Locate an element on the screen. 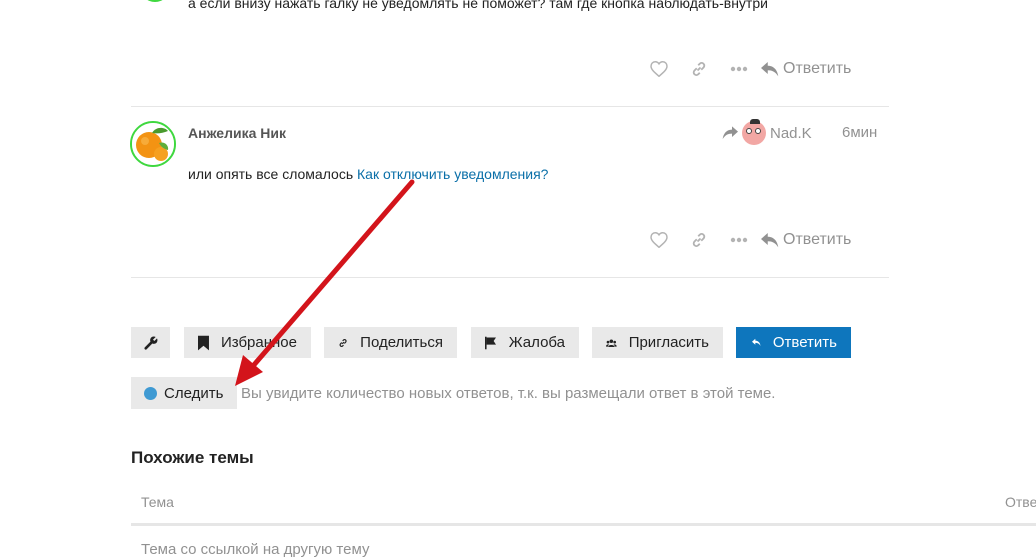 Image resolution: width=1036 pixels, height=558 pixels. notification-level-button: Следить is located at coordinates (184, 393).